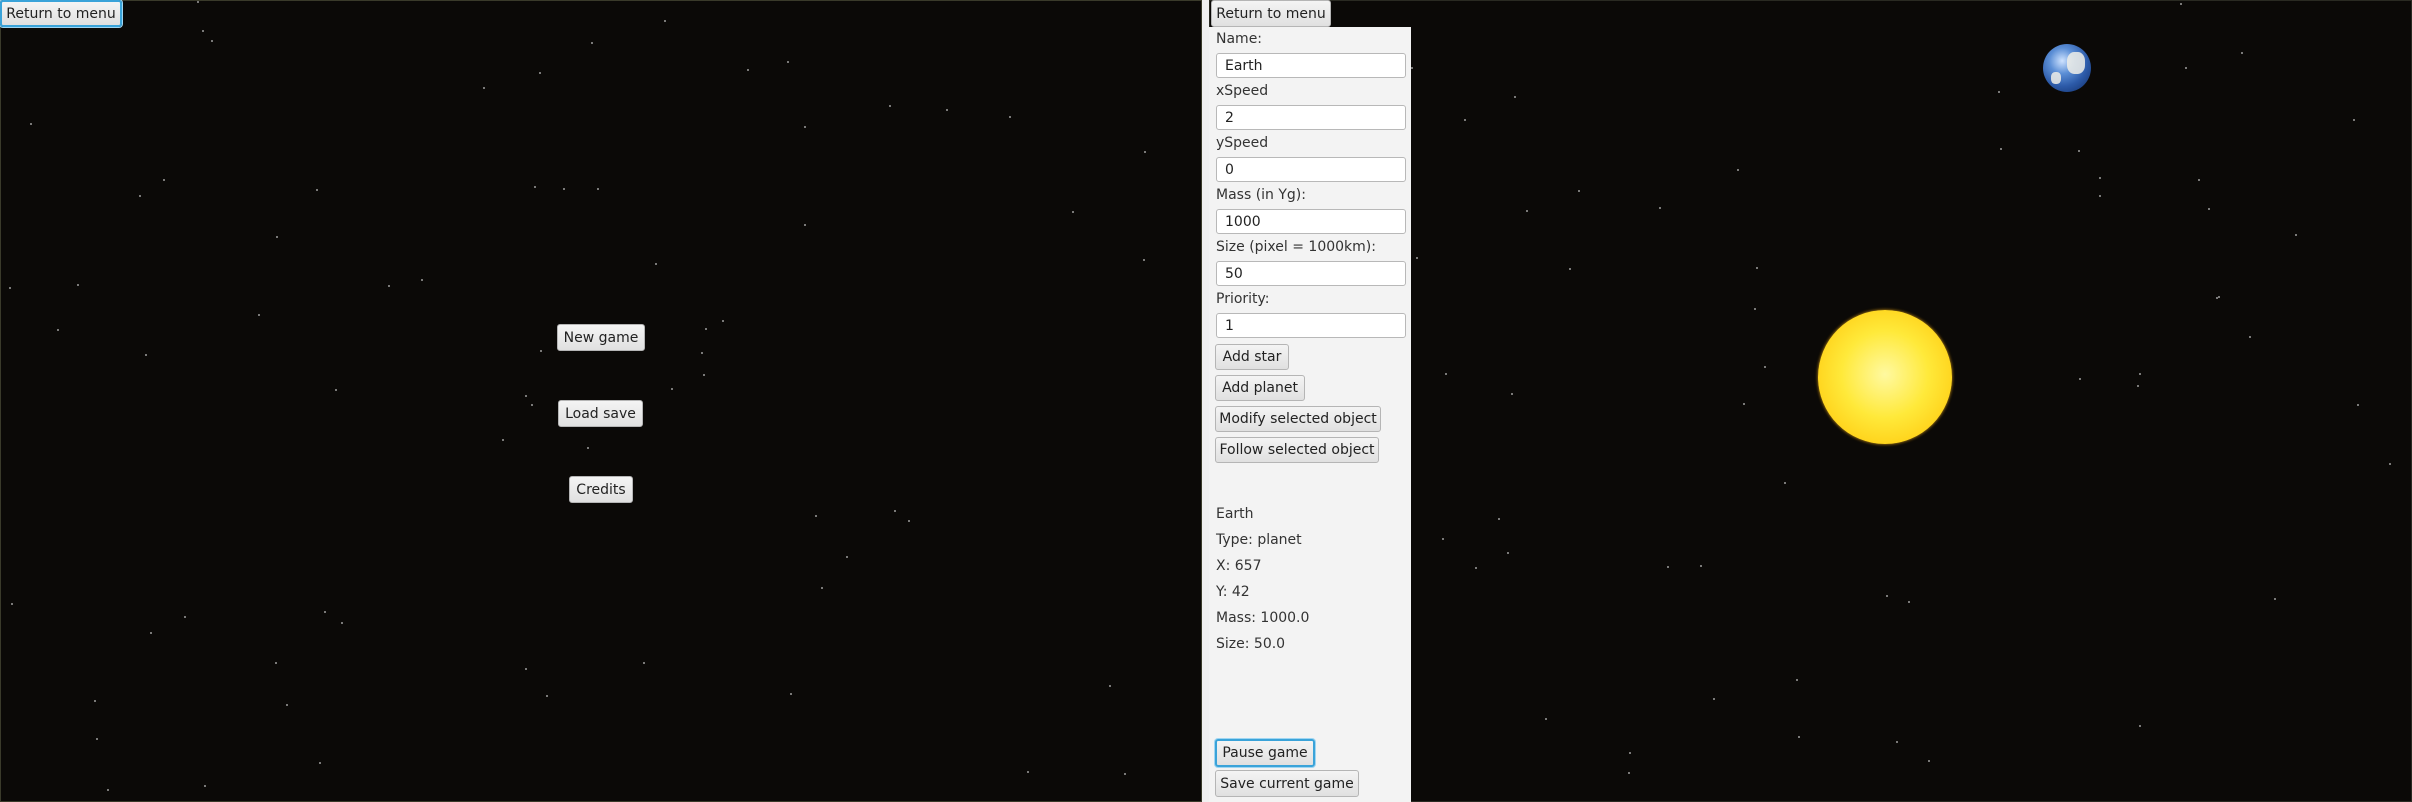 The height and width of the screenshot is (802, 2412). What do you see at coordinates (1235, 514) in the screenshot?
I see `selected-object-name: Earth` at bounding box center [1235, 514].